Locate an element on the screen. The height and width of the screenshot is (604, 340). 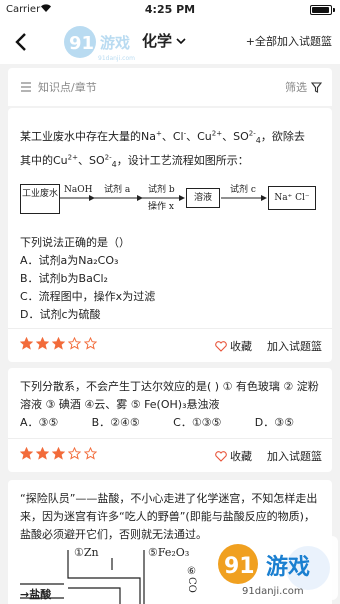
question-prompt: 下列说法正确的是（） is located at coordinates (75, 242).